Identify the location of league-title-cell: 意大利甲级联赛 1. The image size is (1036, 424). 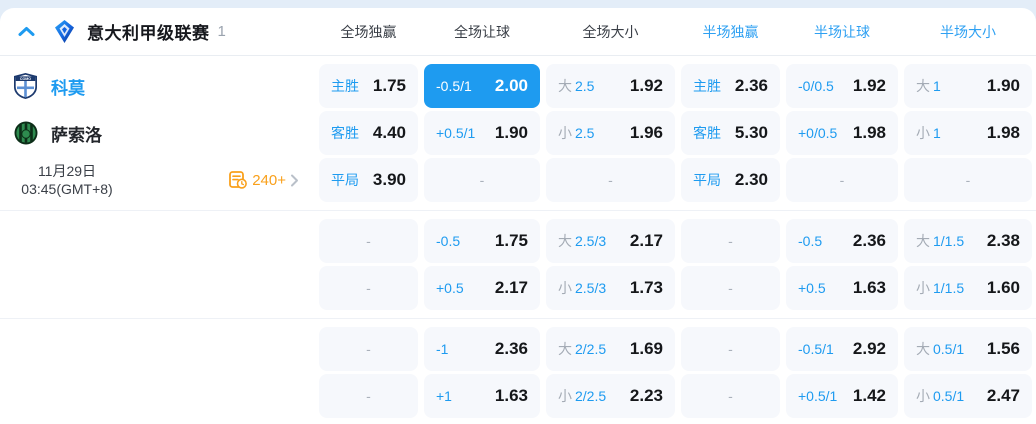
(156, 31).